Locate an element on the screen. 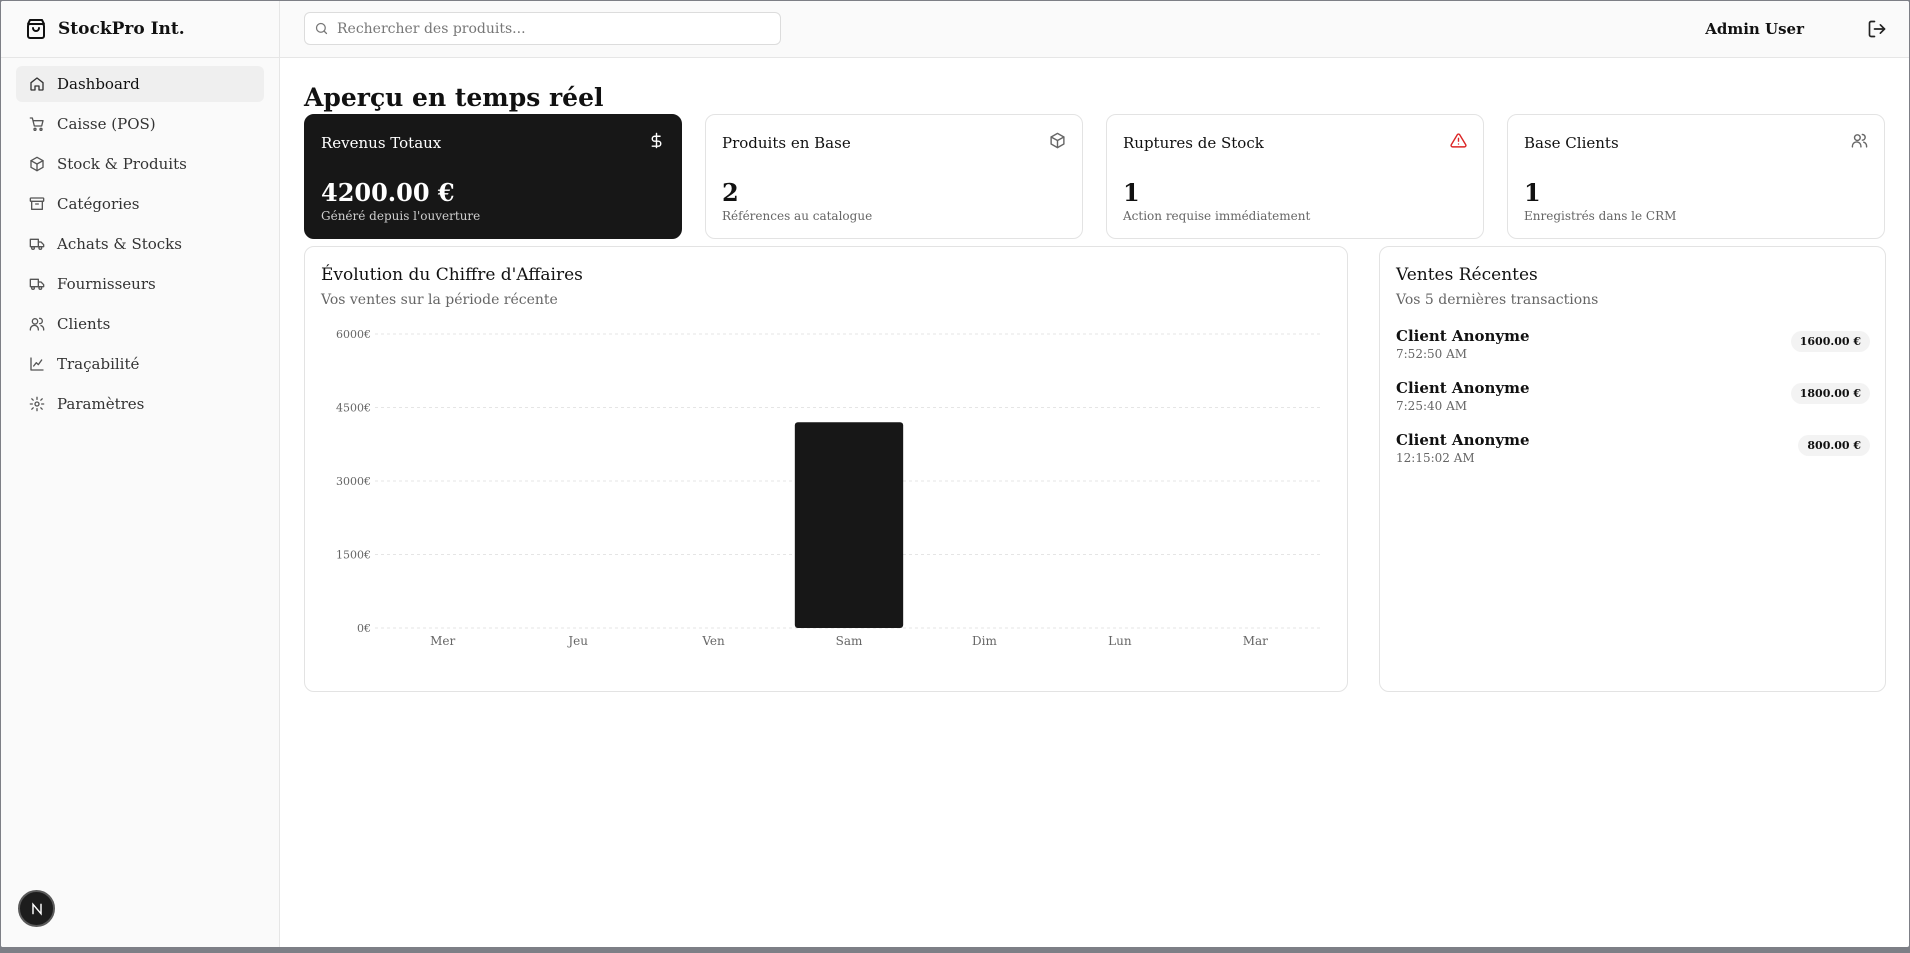  panel-subtitle: Vos 5 dernières transactions is located at coordinates (1497, 300).